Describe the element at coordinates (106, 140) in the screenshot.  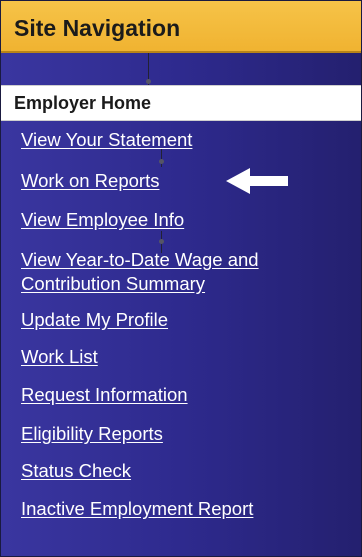
I see `nav-link-view-your-statement: View Your Statement` at that location.